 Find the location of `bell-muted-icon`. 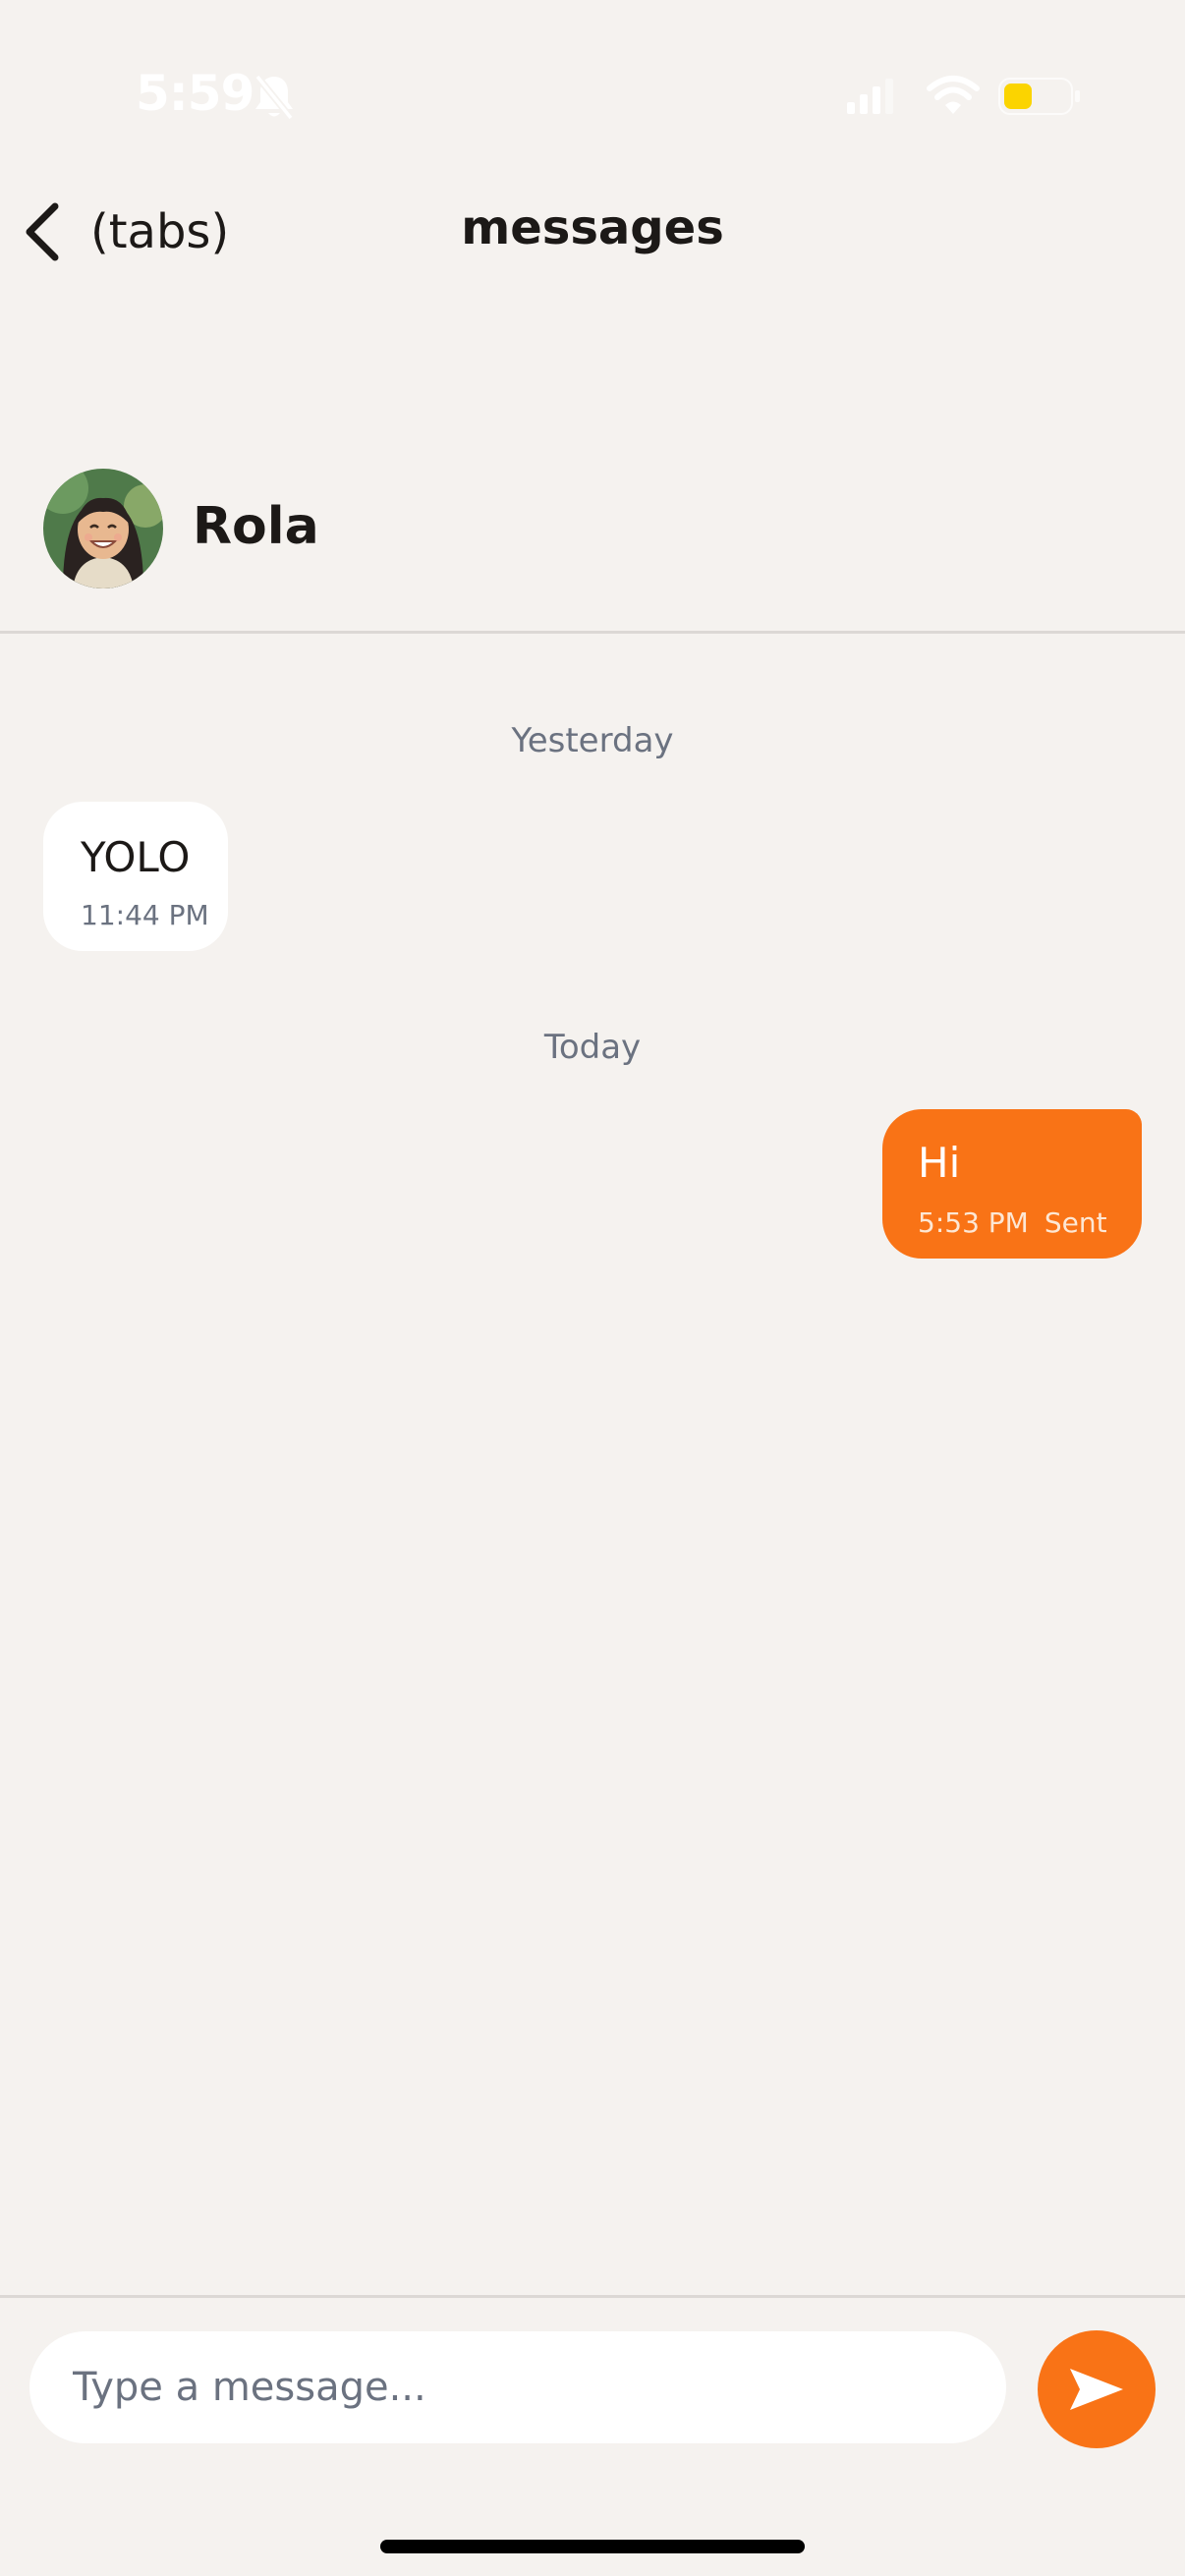

bell-muted-icon is located at coordinates (274, 97).